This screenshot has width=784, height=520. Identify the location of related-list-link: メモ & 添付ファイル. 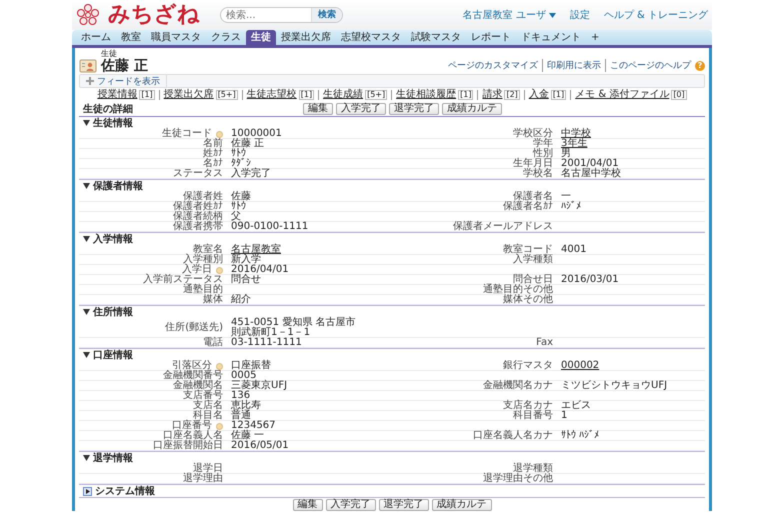
(622, 95).